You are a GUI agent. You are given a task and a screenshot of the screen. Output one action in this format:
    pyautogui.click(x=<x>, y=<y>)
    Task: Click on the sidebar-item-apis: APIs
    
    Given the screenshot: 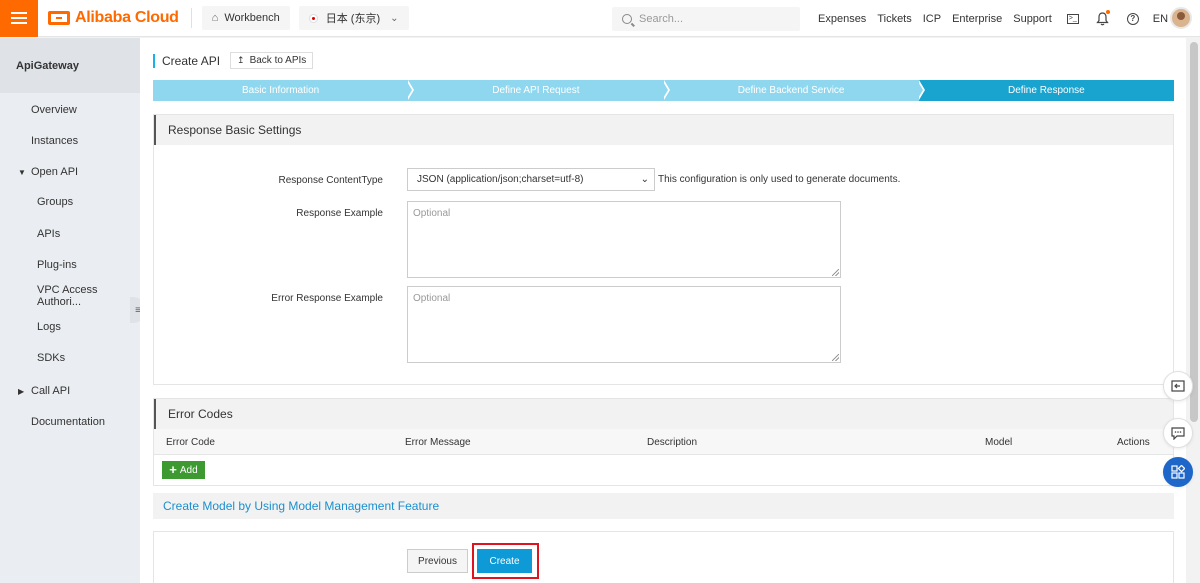 What is the action you would take?
    pyautogui.click(x=70, y=234)
    